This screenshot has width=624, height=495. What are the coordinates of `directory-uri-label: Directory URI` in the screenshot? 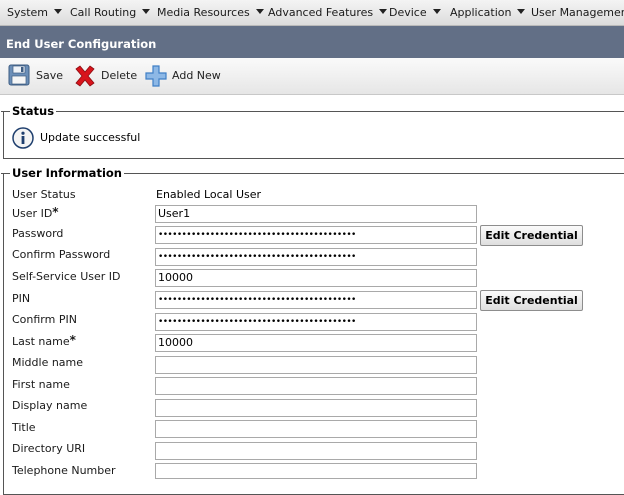 It's located at (49, 448).